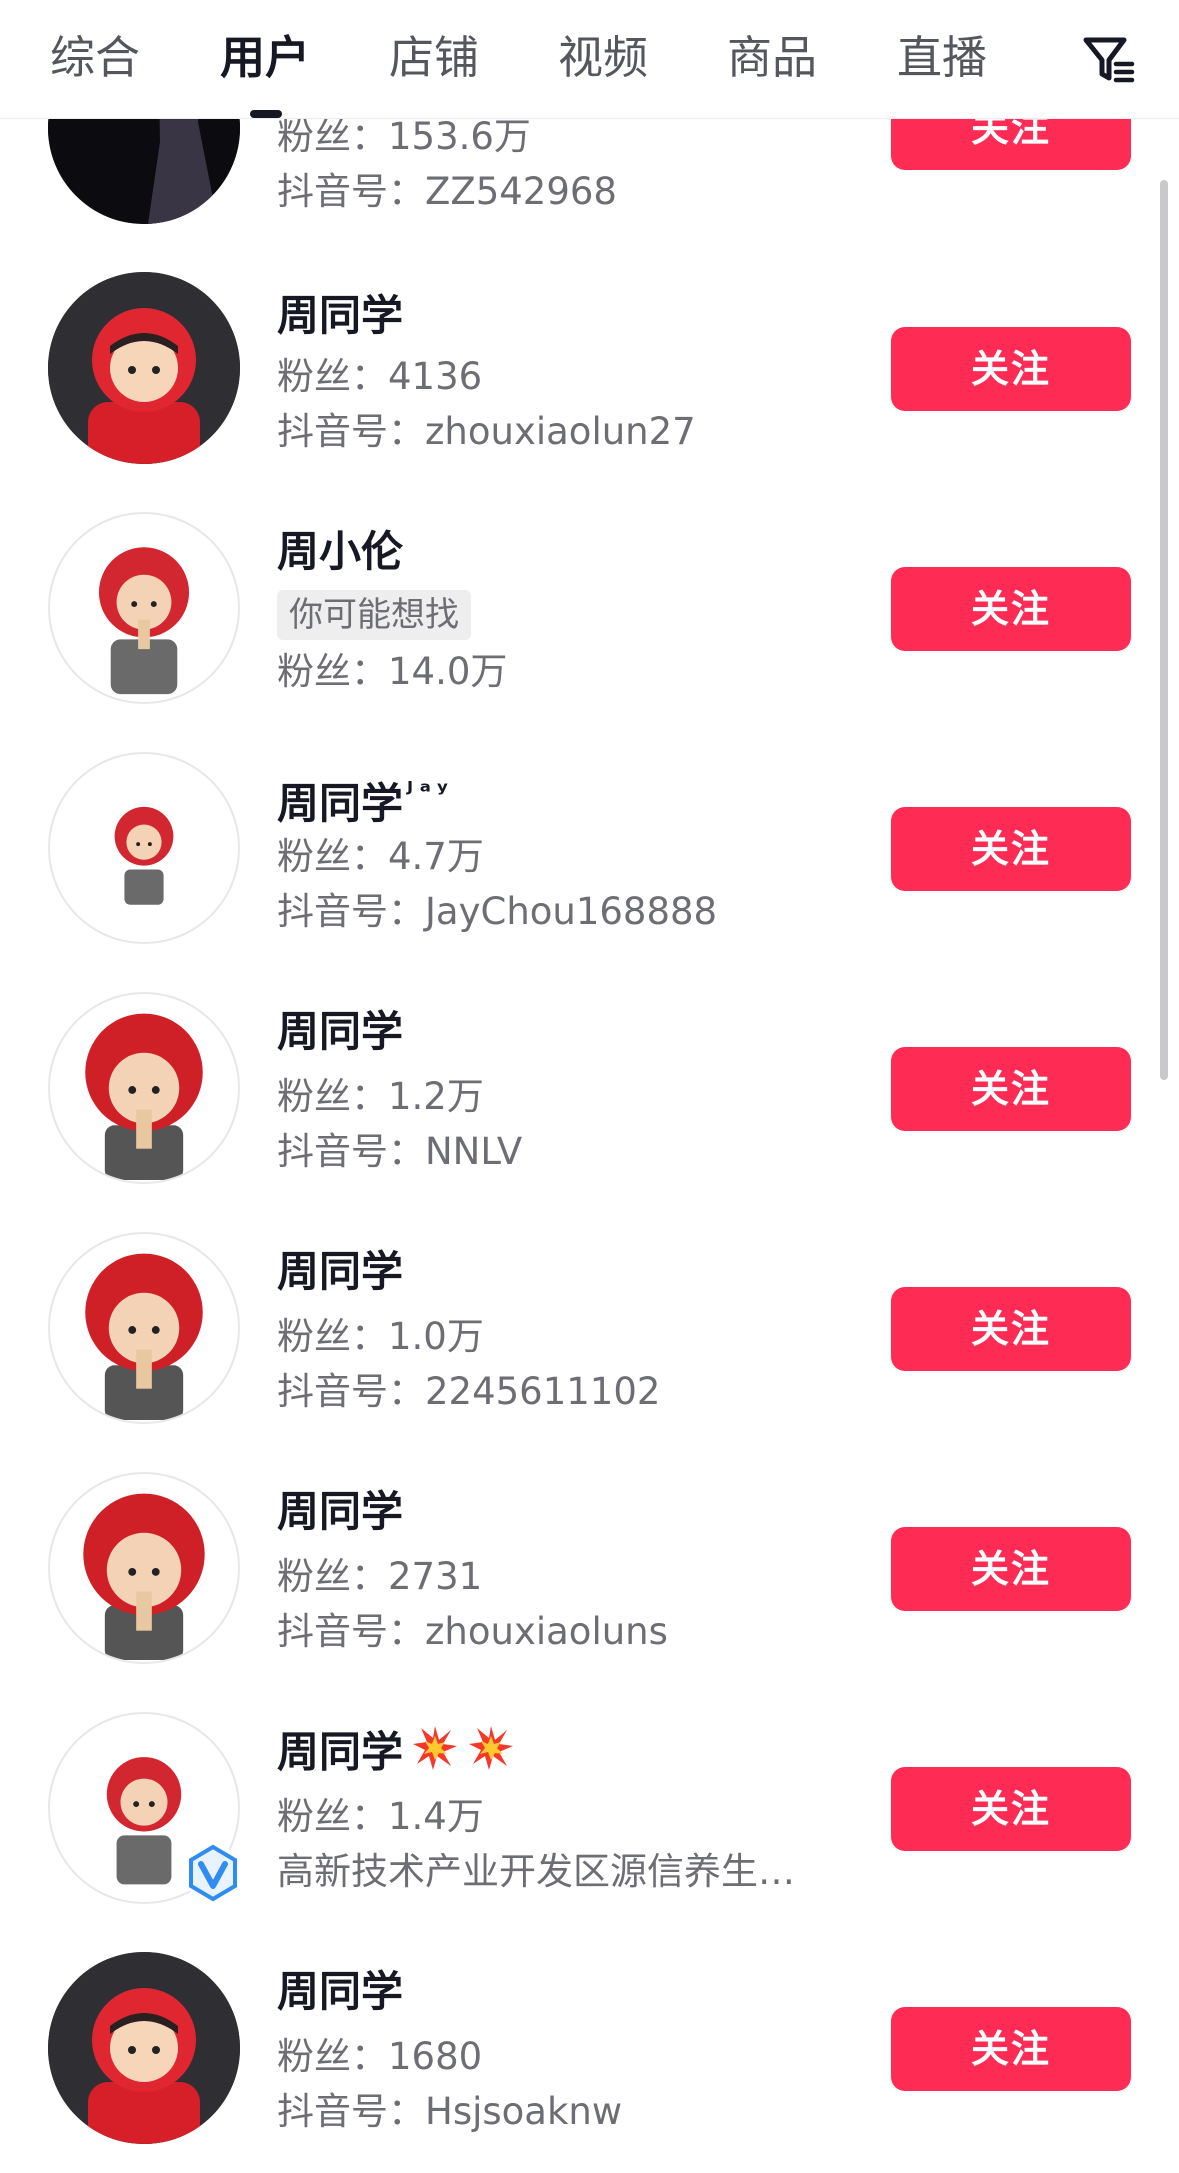 The width and height of the screenshot is (1179, 2173). What do you see at coordinates (589, 1830) in the screenshot?
I see `user-row: 周同学 粉丝：1.4万 高新技术产业开发区源信养生… 关注` at bounding box center [589, 1830].